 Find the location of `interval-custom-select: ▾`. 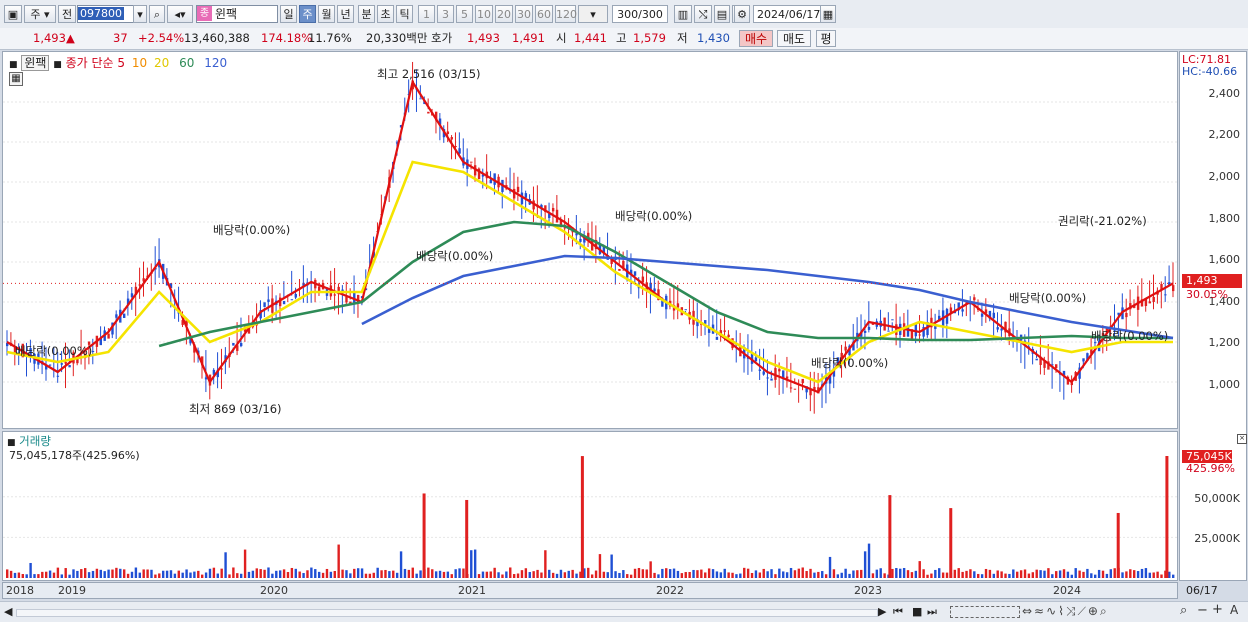

interval-custom-select: ▾ is located at coordinates (593, 14).